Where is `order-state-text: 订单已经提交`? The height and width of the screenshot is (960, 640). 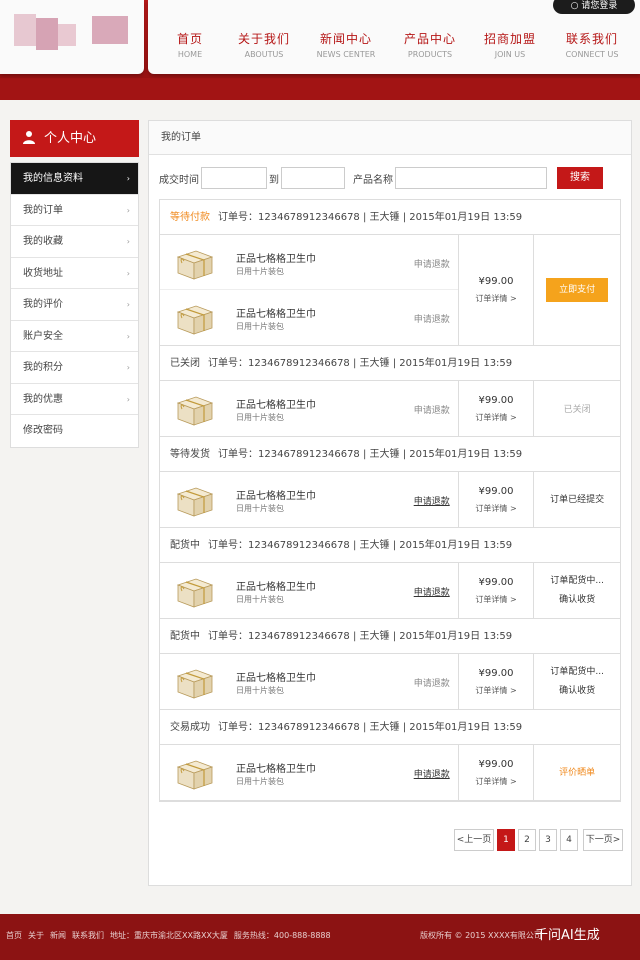 order-state-text: 订单已经提交 is located at coordinates (577, 499).